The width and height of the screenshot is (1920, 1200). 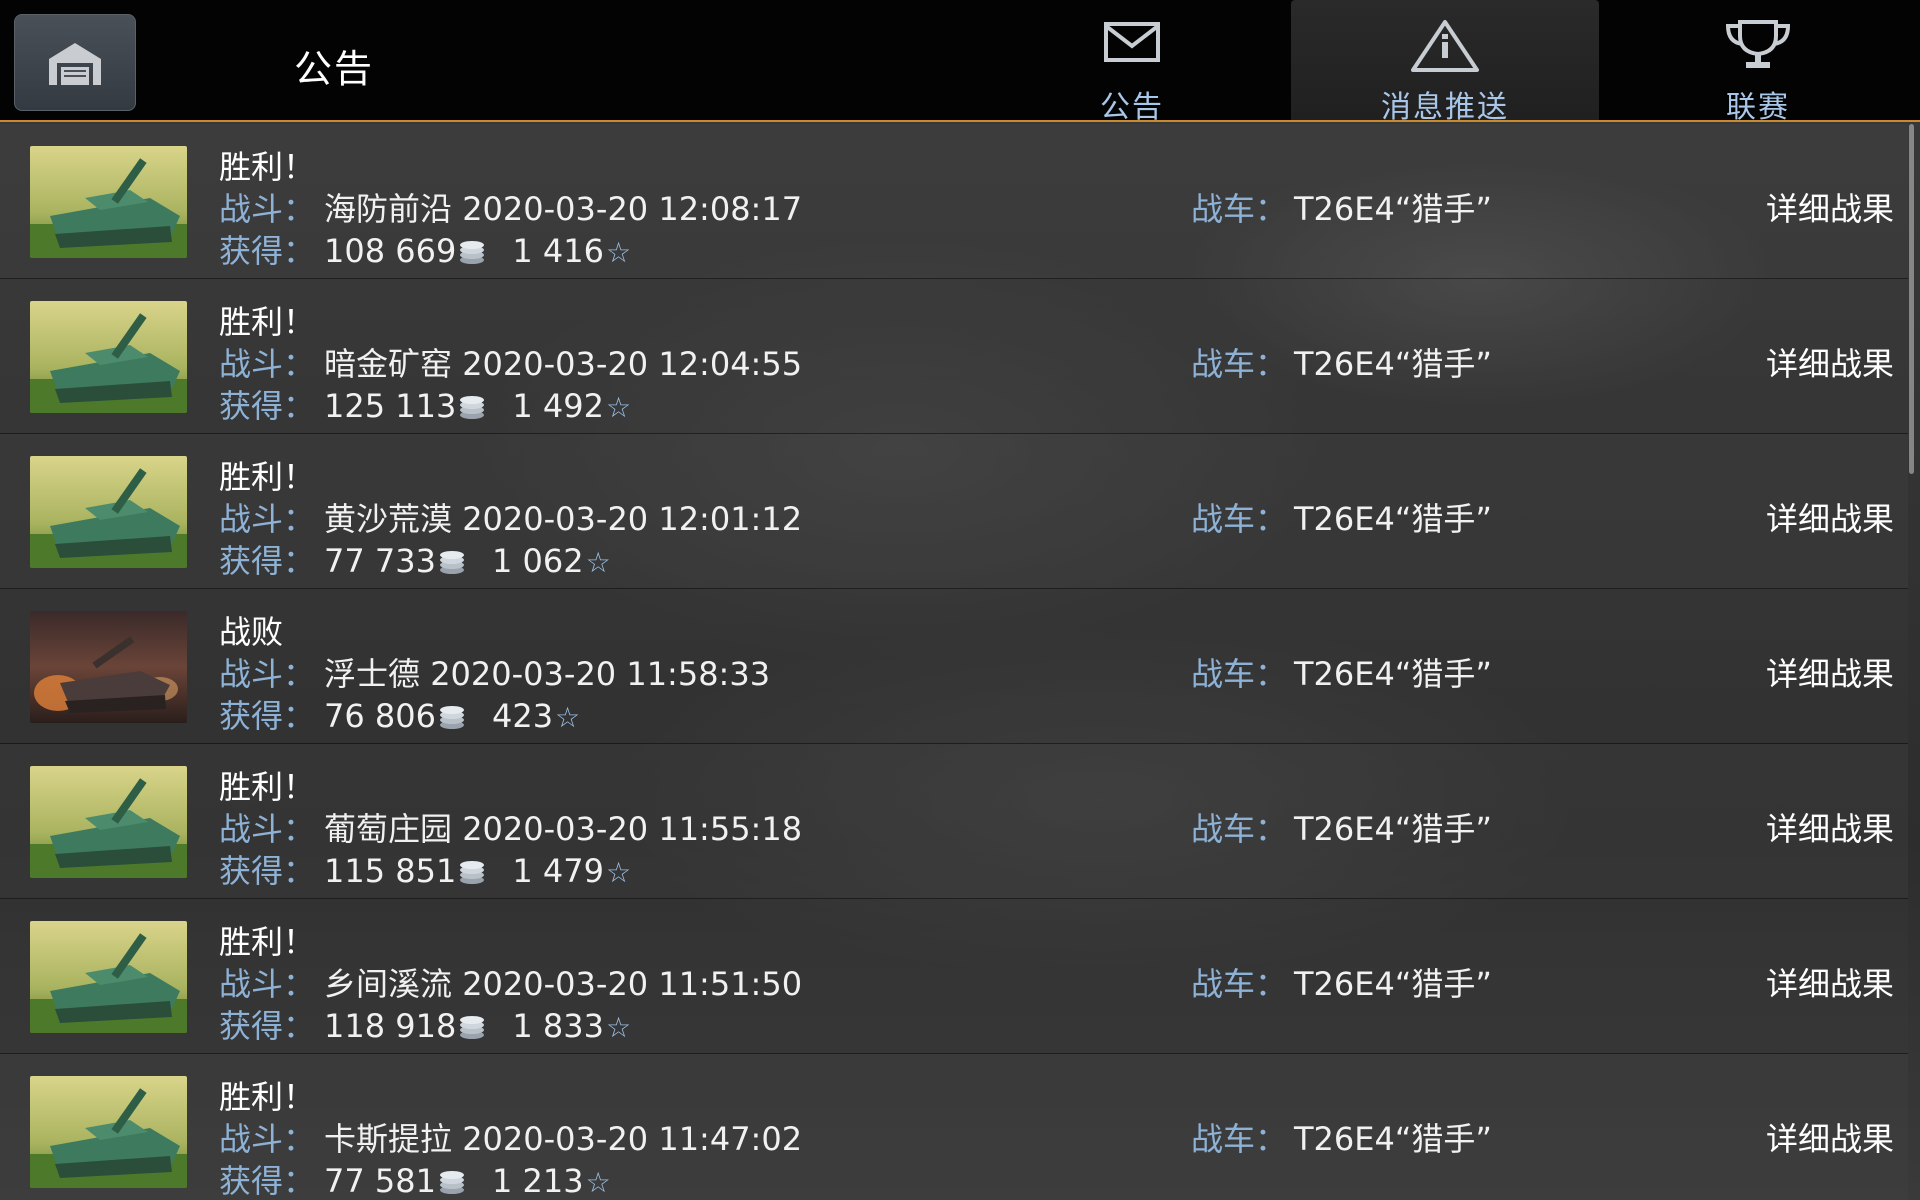 I want to click on tab-announcements: 公告, so click(x=1132, y=62).